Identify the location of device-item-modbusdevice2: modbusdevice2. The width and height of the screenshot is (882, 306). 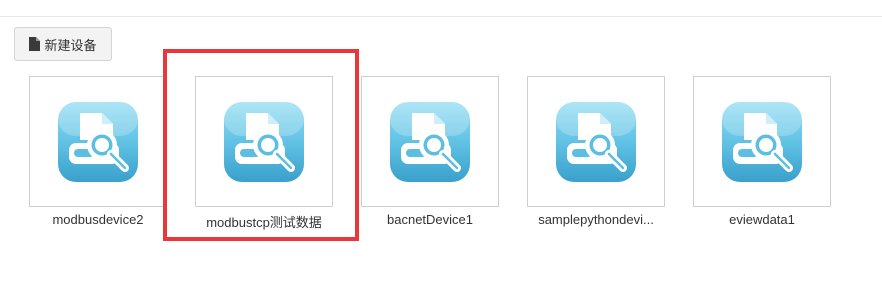
(98, 151).